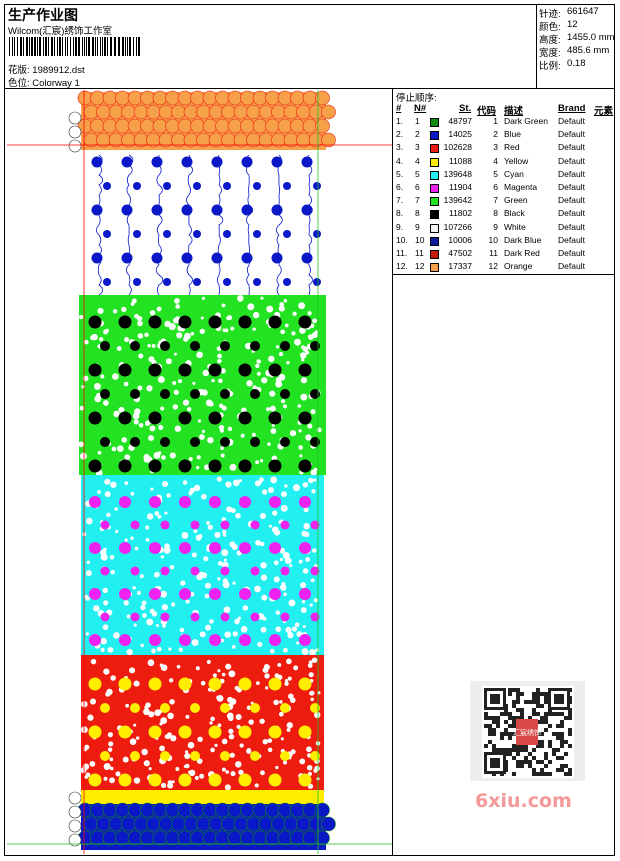 This screenshot has height=861, width=620. Describe the element at coordinates (60, 31) in the screenshot. I see `company-name: Wilcom(汇宸)绣饰工作室` at that location.